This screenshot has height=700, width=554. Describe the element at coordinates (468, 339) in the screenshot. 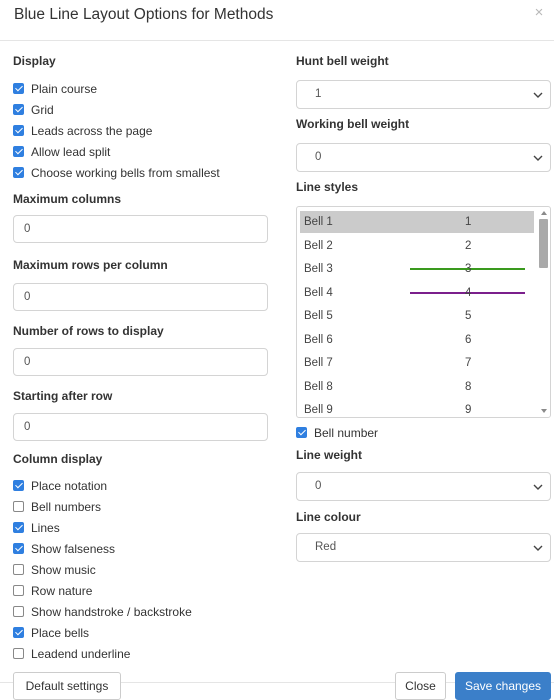

I see `line-style-bell-number: 6` at that location.